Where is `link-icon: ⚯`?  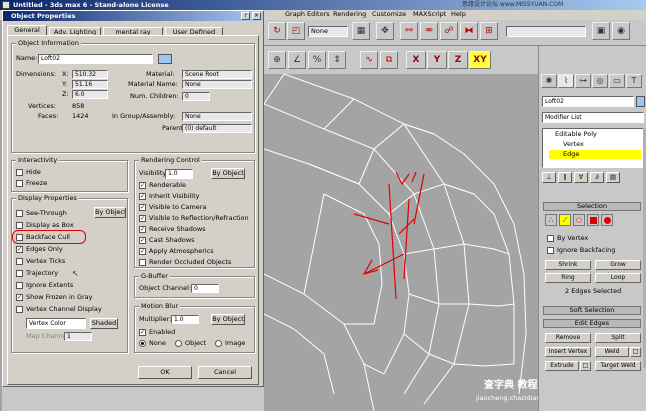
link-icon: ⚯ is located at coordinates (409, 31).